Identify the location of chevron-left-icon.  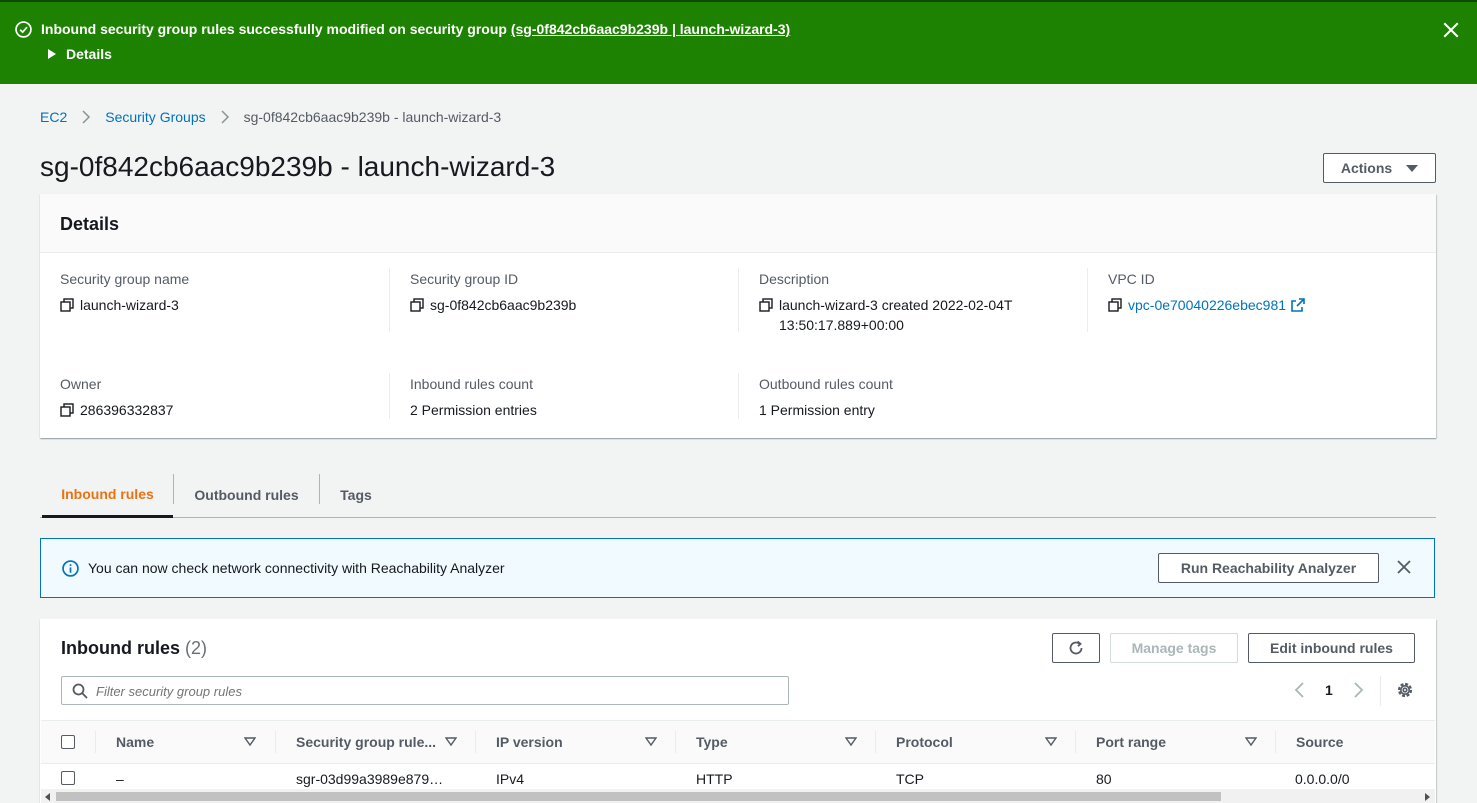
(1299, 690).